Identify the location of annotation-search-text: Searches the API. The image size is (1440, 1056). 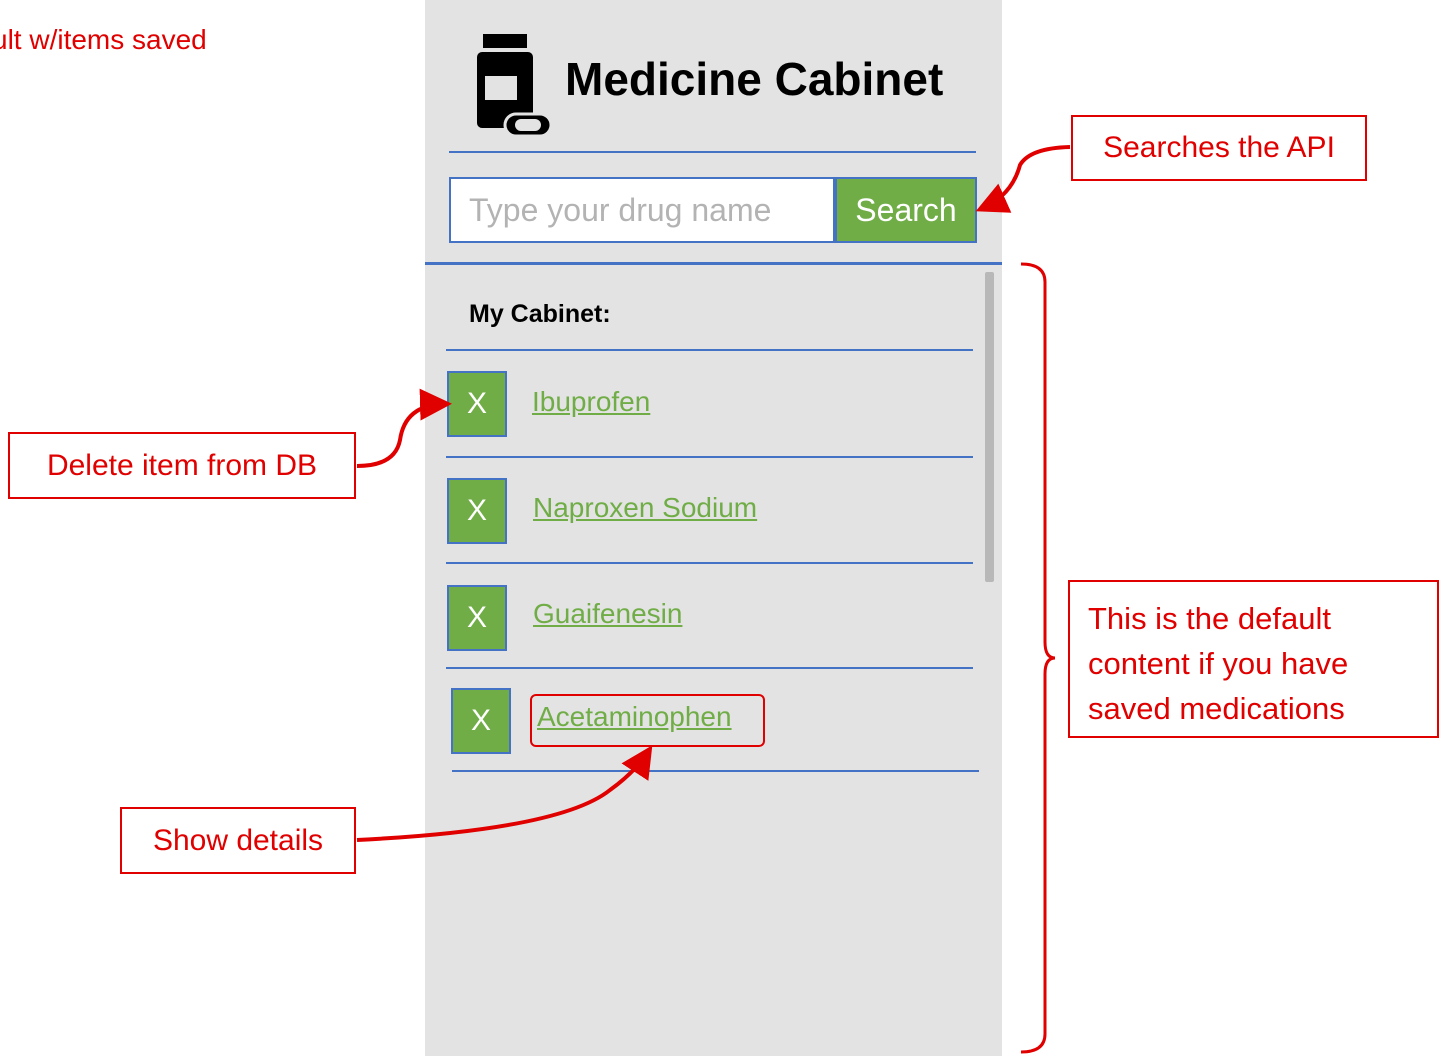
(1219, 147).